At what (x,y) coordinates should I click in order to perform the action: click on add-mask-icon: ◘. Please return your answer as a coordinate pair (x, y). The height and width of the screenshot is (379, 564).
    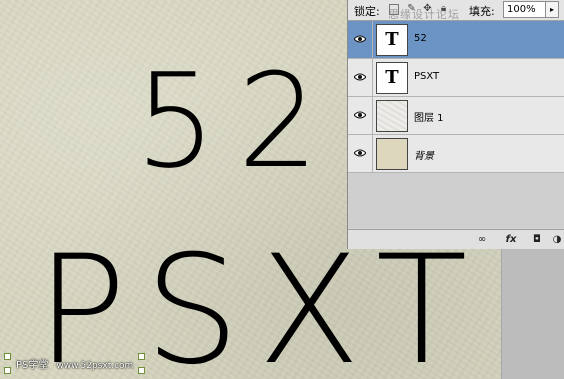
    Looking at the image, I should click on (537, 239).